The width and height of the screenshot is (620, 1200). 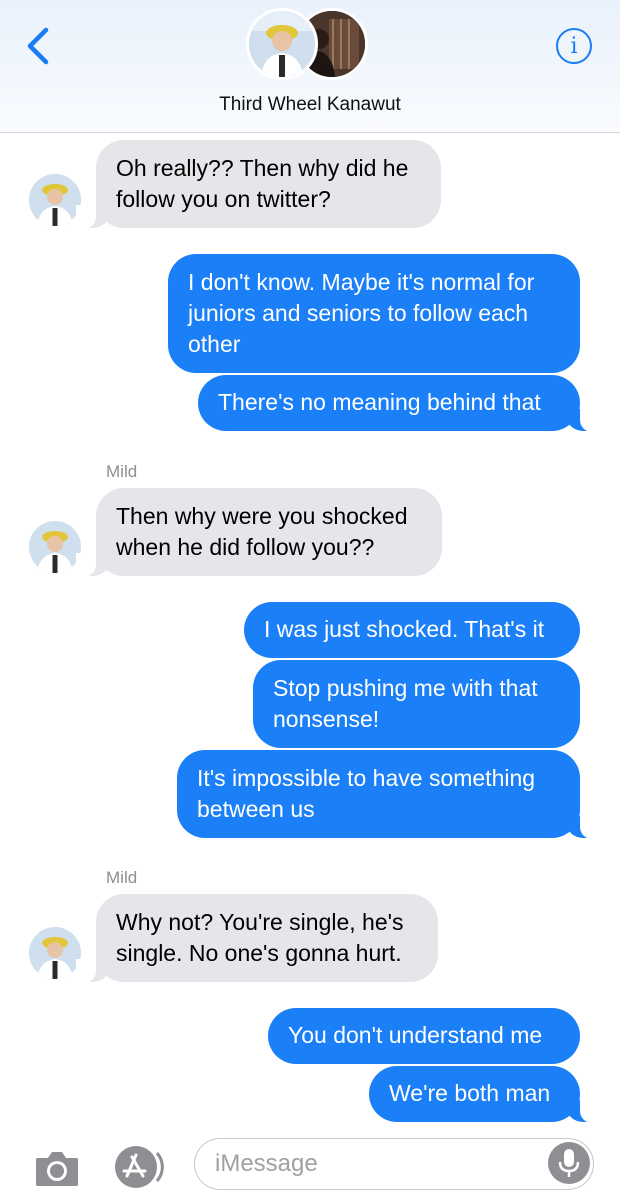 I want to click on message-bubble-outgoing: There's no meaning behind that, so click(x=399, y=403).